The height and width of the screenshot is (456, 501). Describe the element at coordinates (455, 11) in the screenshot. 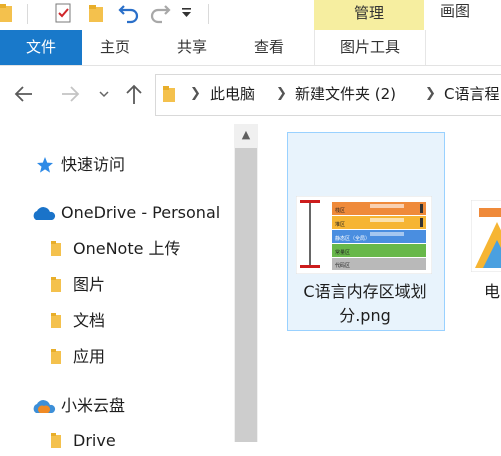

I see `tab-picture-tools-group: 画图` at that location.